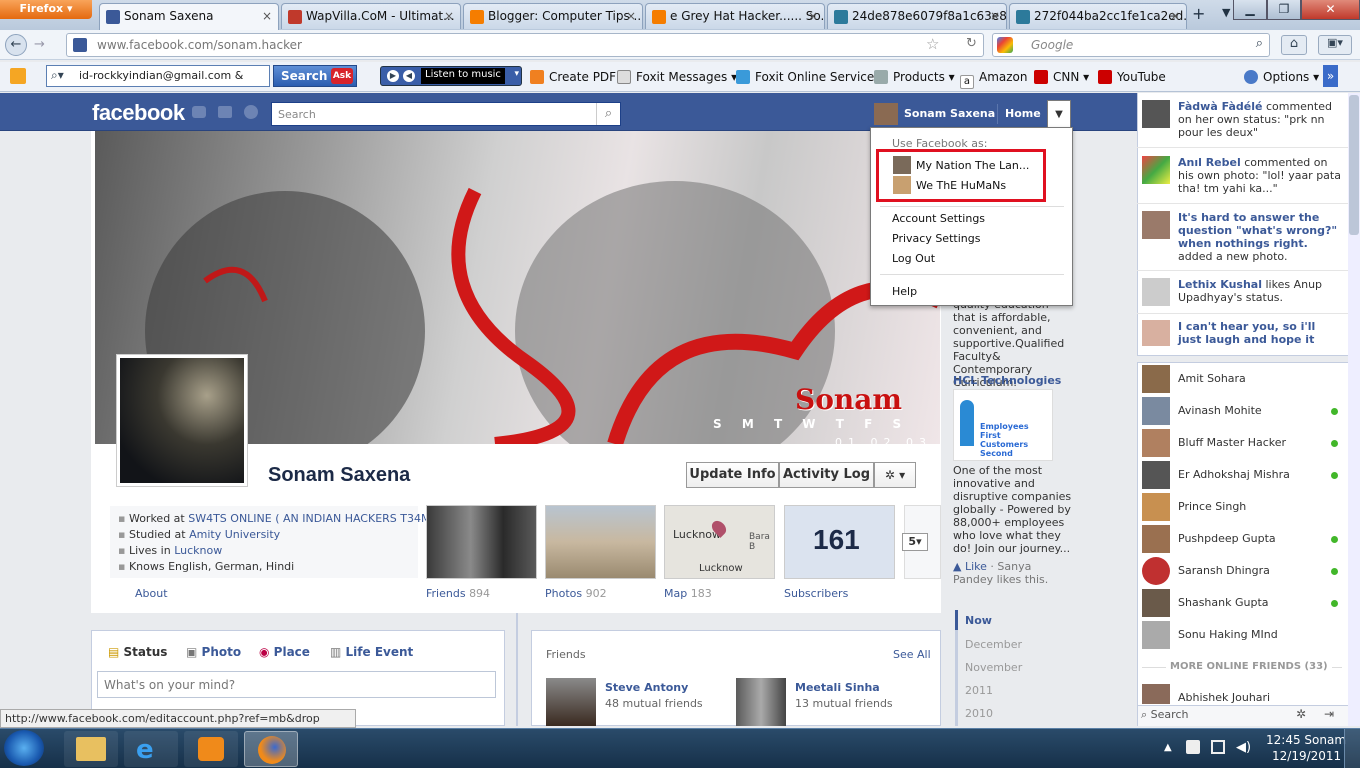  Describe the element at coordinates (1301, 714) in the screenshot. I see `chat-settings-gear-icon: ✲` at that location.